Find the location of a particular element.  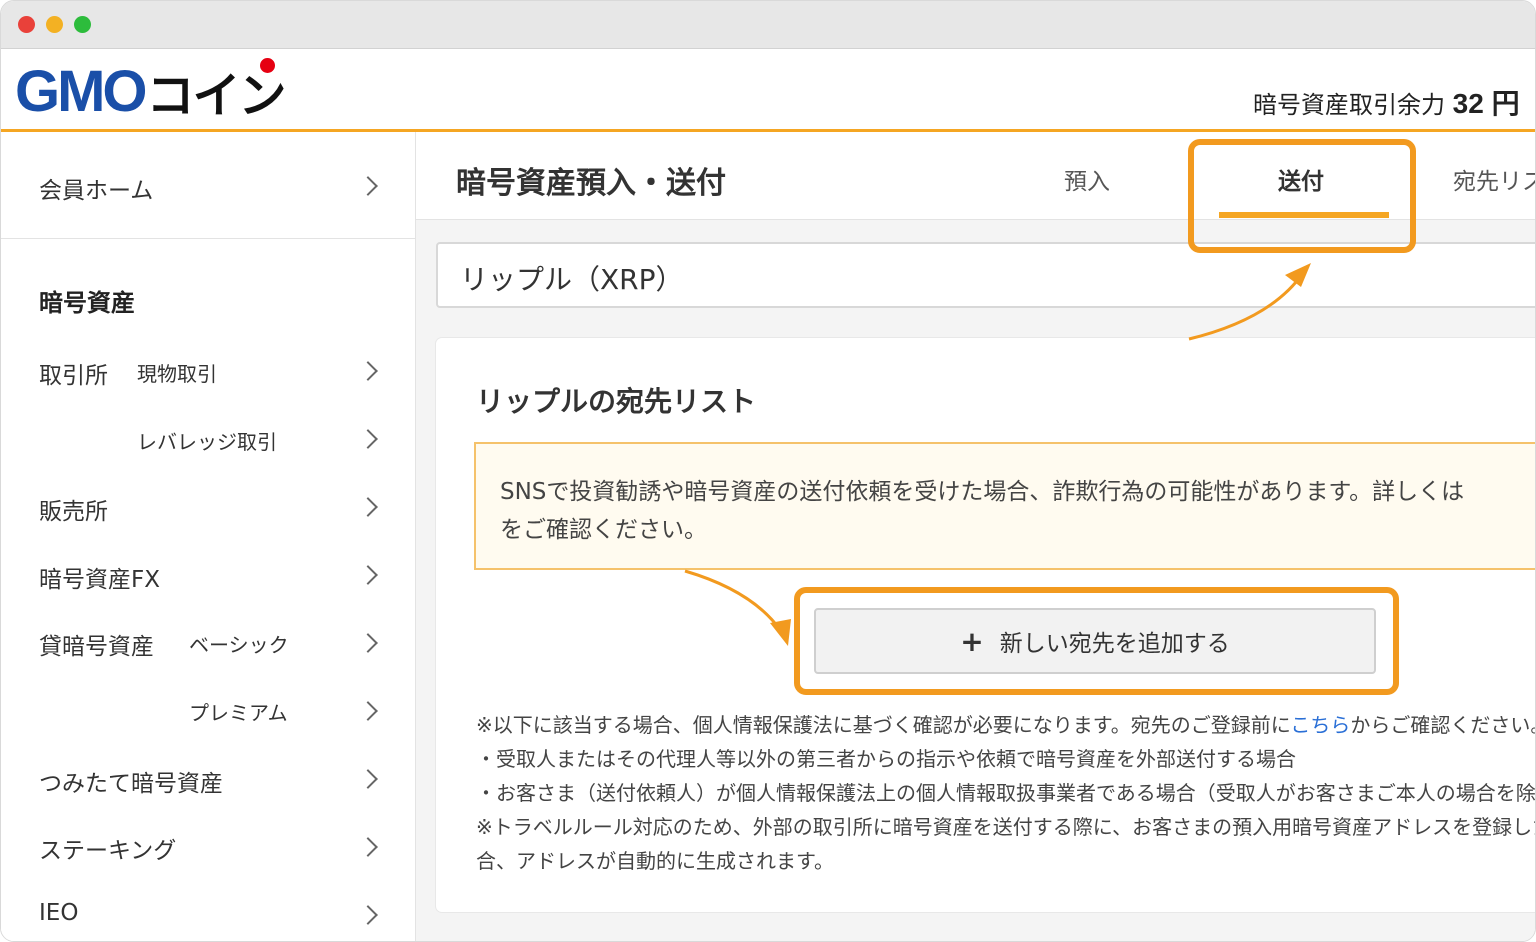

gmo-coin-logo: GMO コイン is located at coordinates (151, 91).